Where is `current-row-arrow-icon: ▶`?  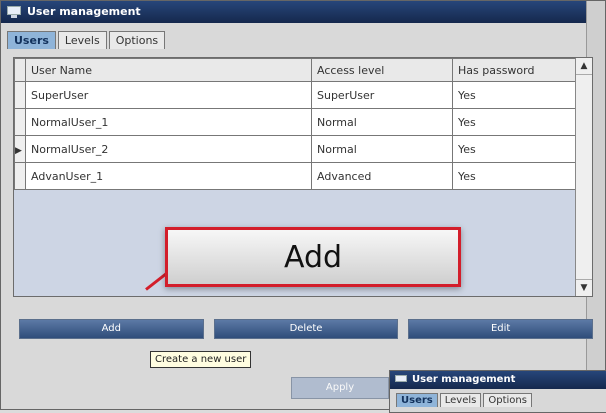
current-row-arrow-icon: ▶ is located at coordinates (18, 150).